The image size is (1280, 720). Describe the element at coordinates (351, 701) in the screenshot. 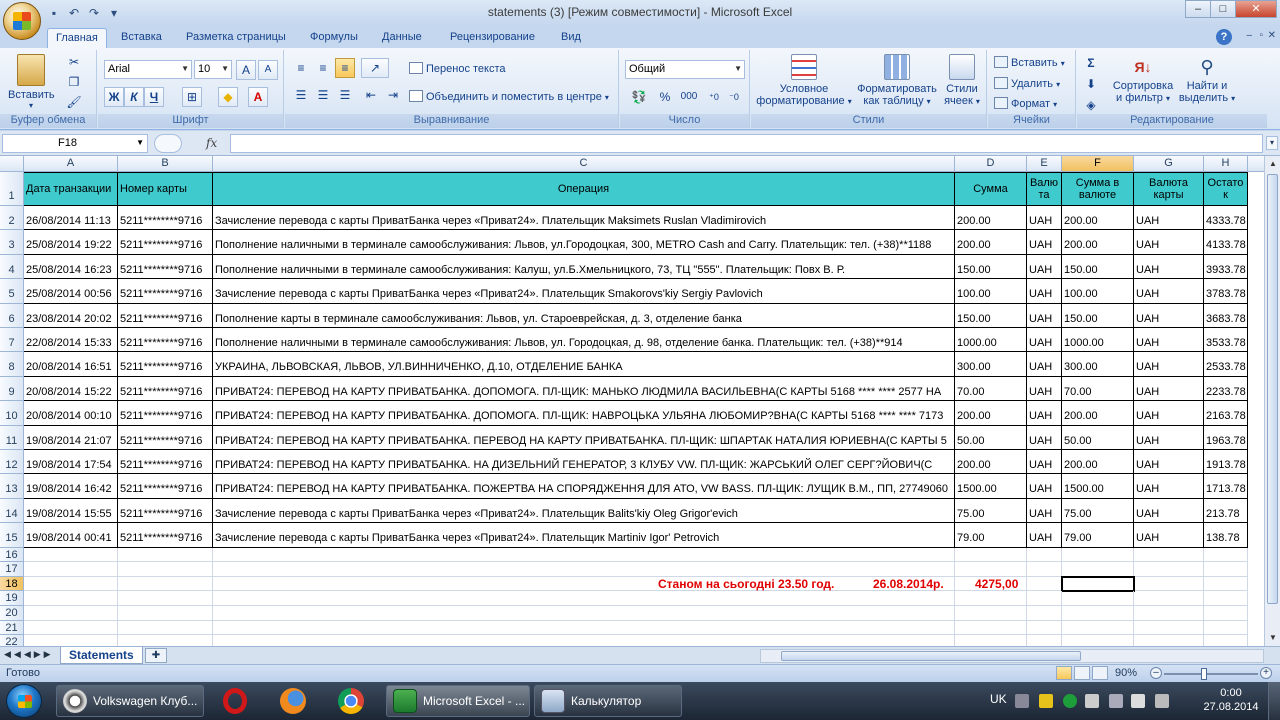

I see `taskbar-pin-chrome` at that location.